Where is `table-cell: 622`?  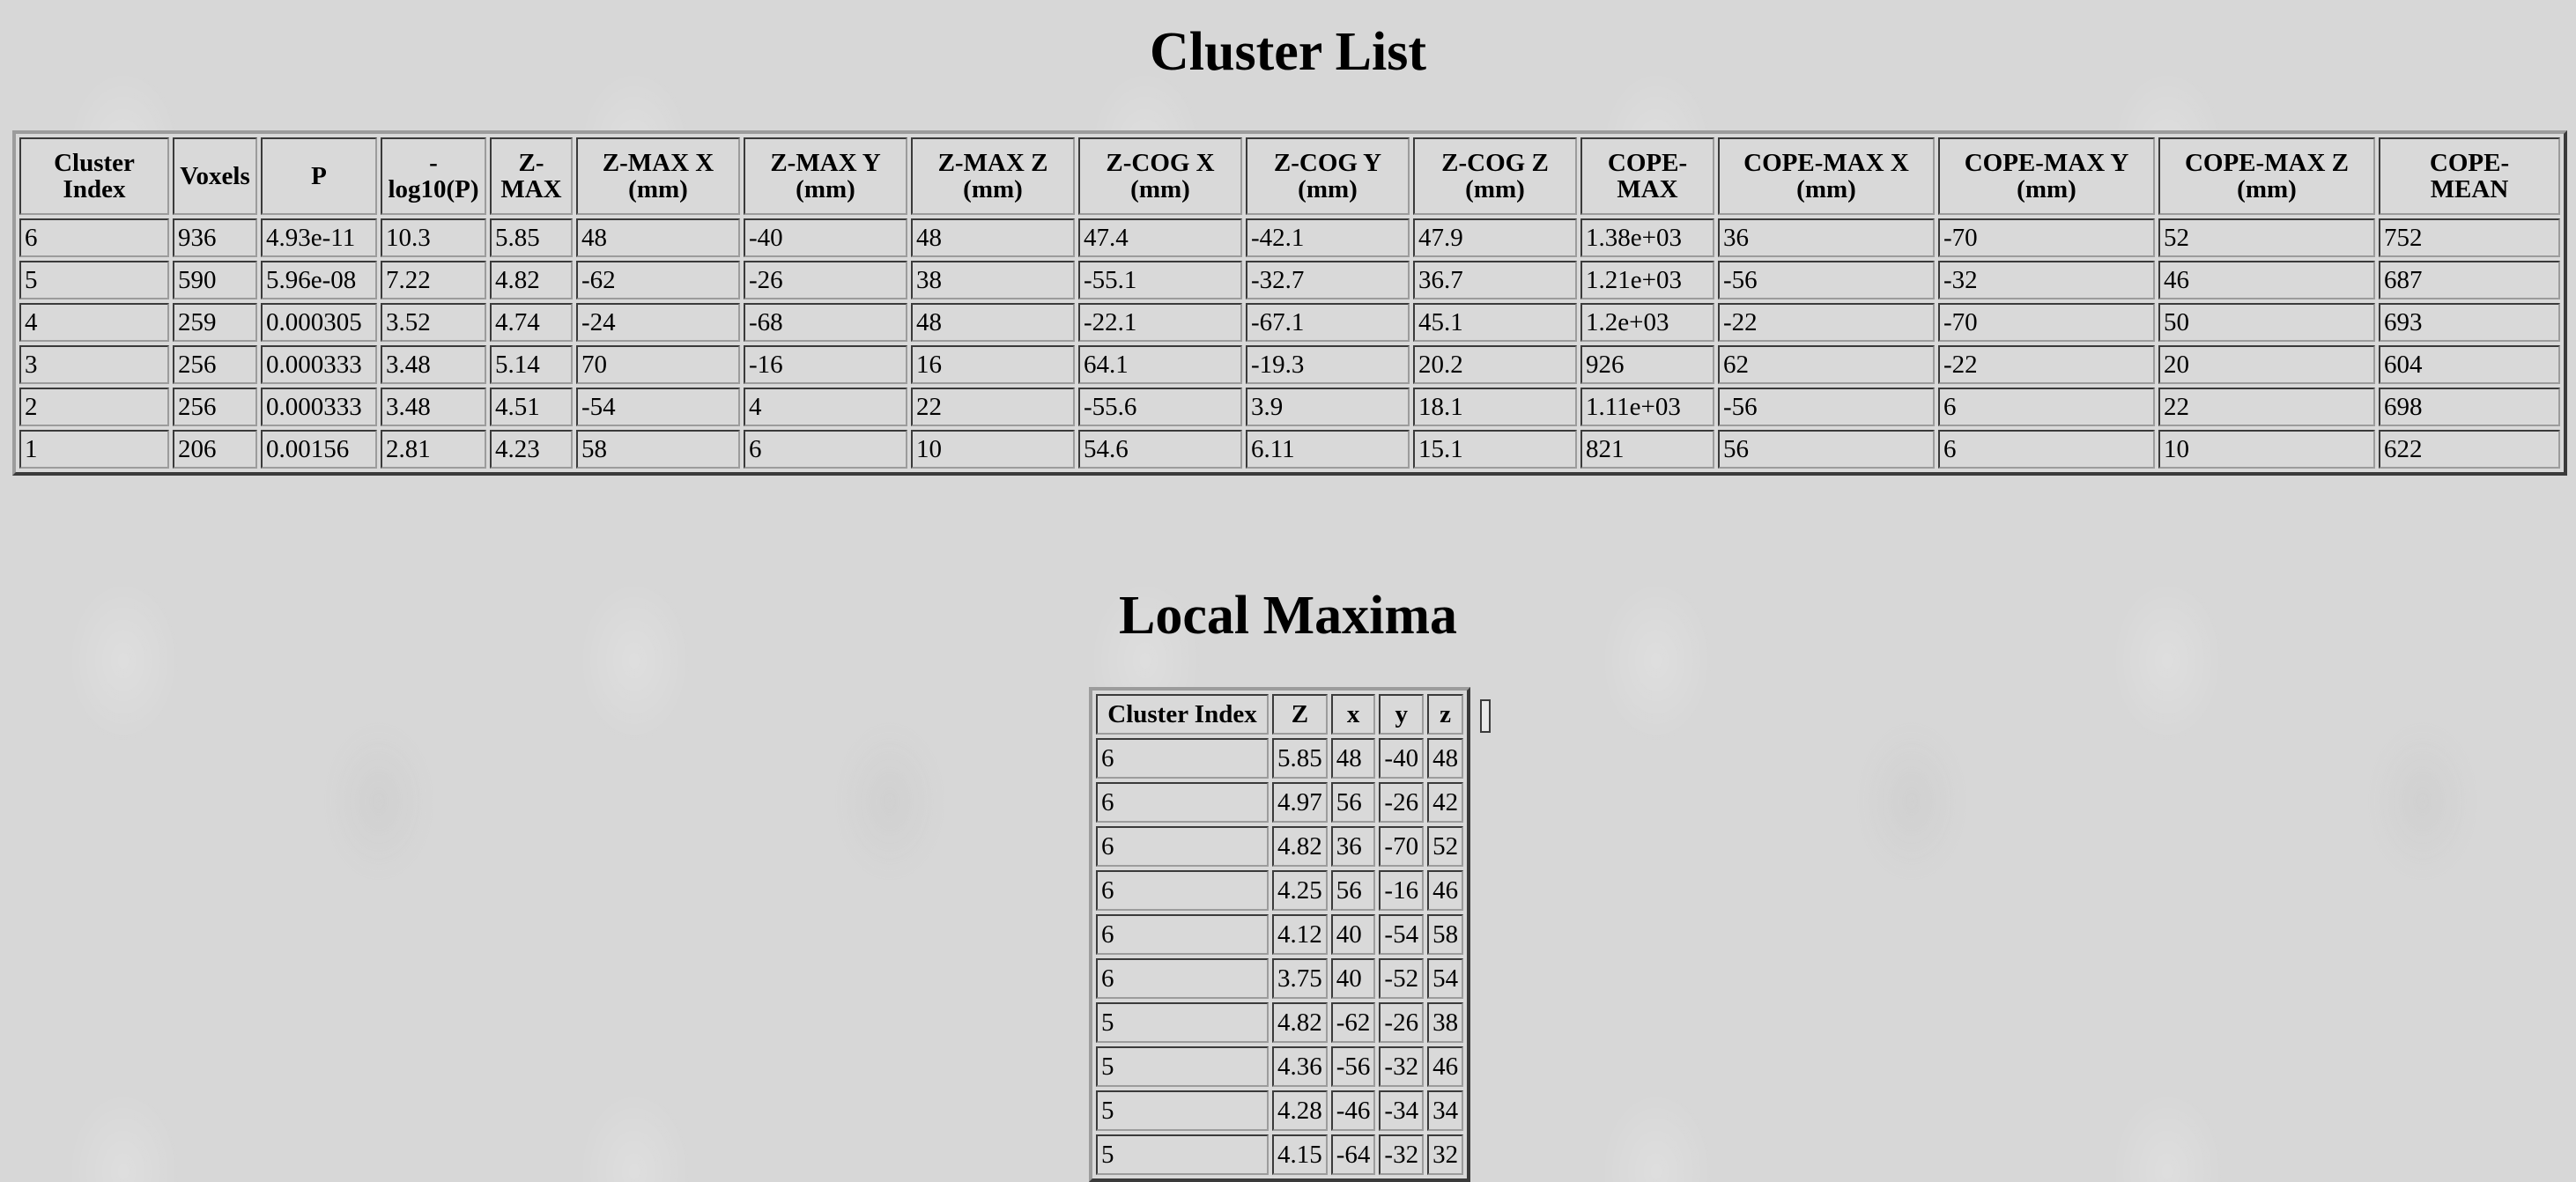 table-cell: 622 is located at coordinates (2469, 449).